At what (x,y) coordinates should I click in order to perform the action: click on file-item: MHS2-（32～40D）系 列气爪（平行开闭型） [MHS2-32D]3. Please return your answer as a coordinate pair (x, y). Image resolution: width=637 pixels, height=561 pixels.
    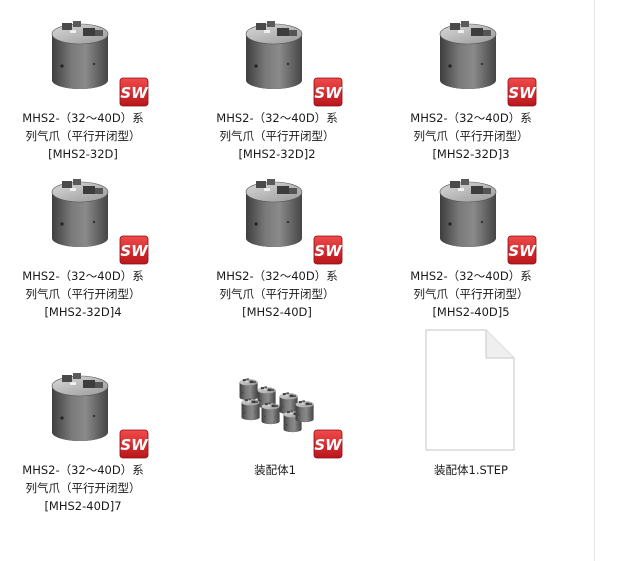
    Looking at the image, I should click on (471, 87).